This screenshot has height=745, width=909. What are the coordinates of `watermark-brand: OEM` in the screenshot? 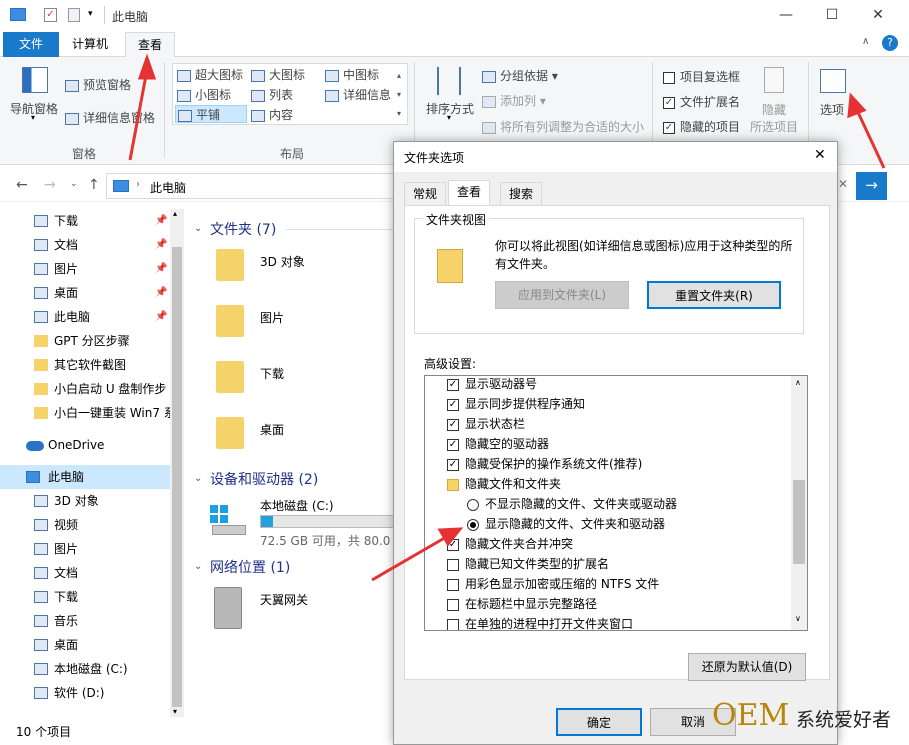 It's located at (751, 715).